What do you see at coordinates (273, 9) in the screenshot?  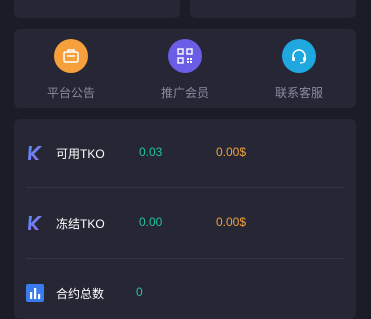 I see `top-right-card` at bounding box center [273, 9].